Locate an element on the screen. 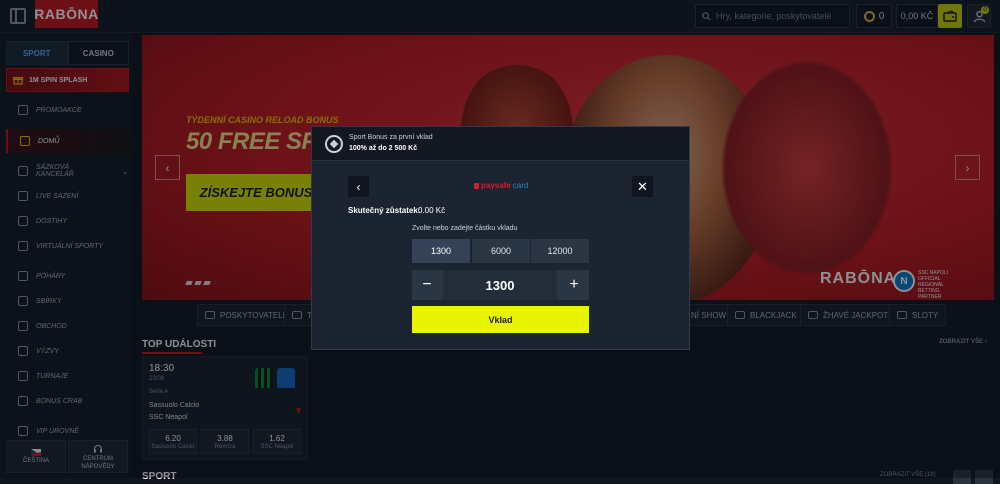 This screenshot has width=1000, height=484. increase-amount-button: + is located at coordinates (574, 285).